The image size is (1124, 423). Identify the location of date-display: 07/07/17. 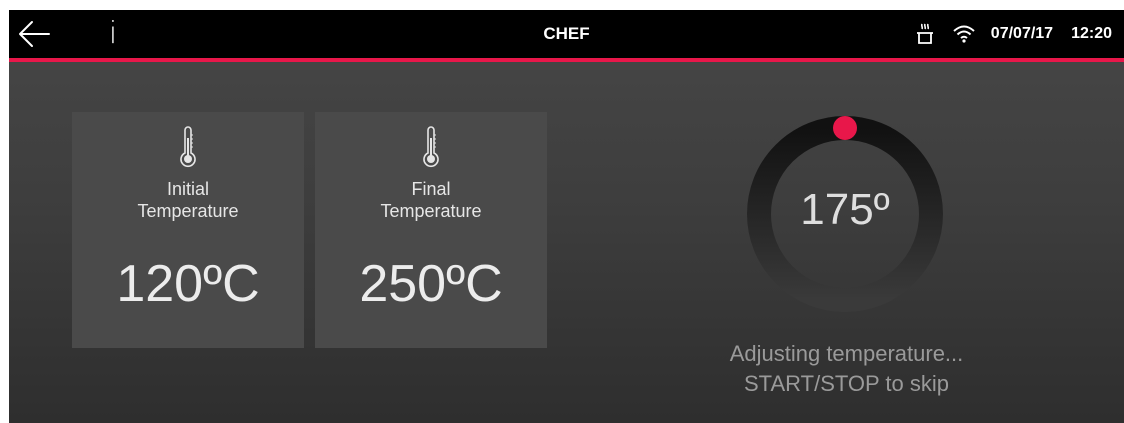
(1022, 33).